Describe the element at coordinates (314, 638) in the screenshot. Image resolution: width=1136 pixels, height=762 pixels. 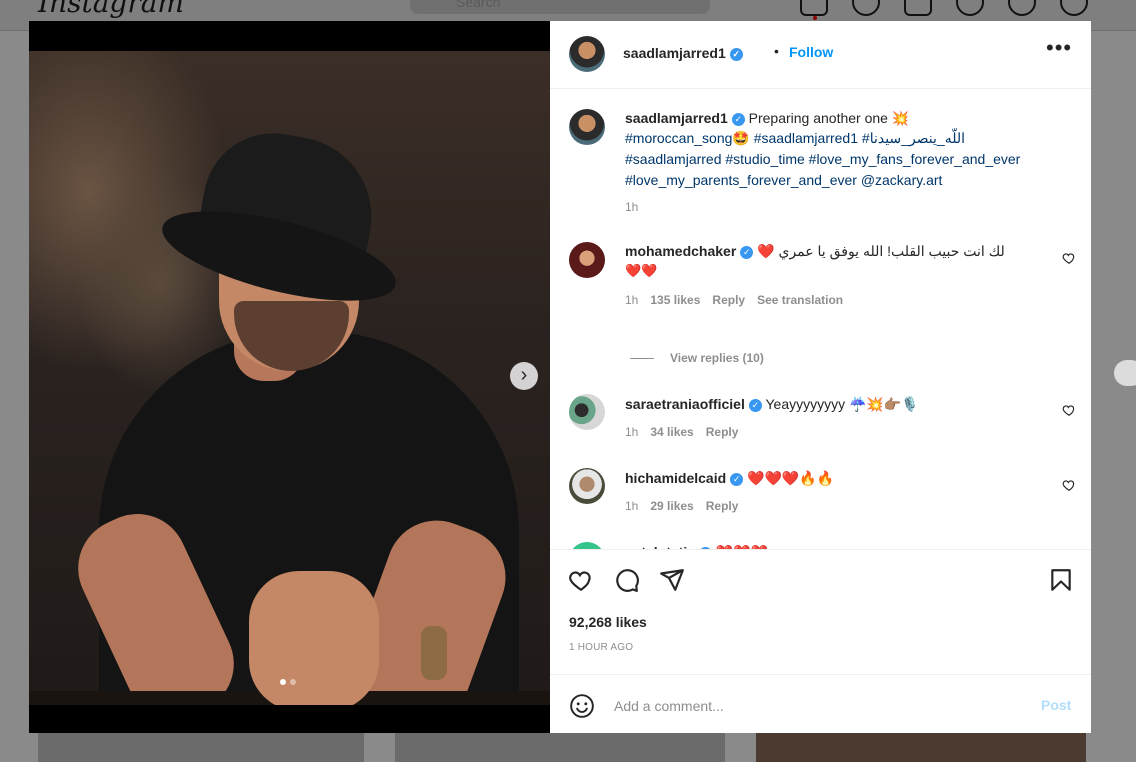
I see `photo-hands` at that location.